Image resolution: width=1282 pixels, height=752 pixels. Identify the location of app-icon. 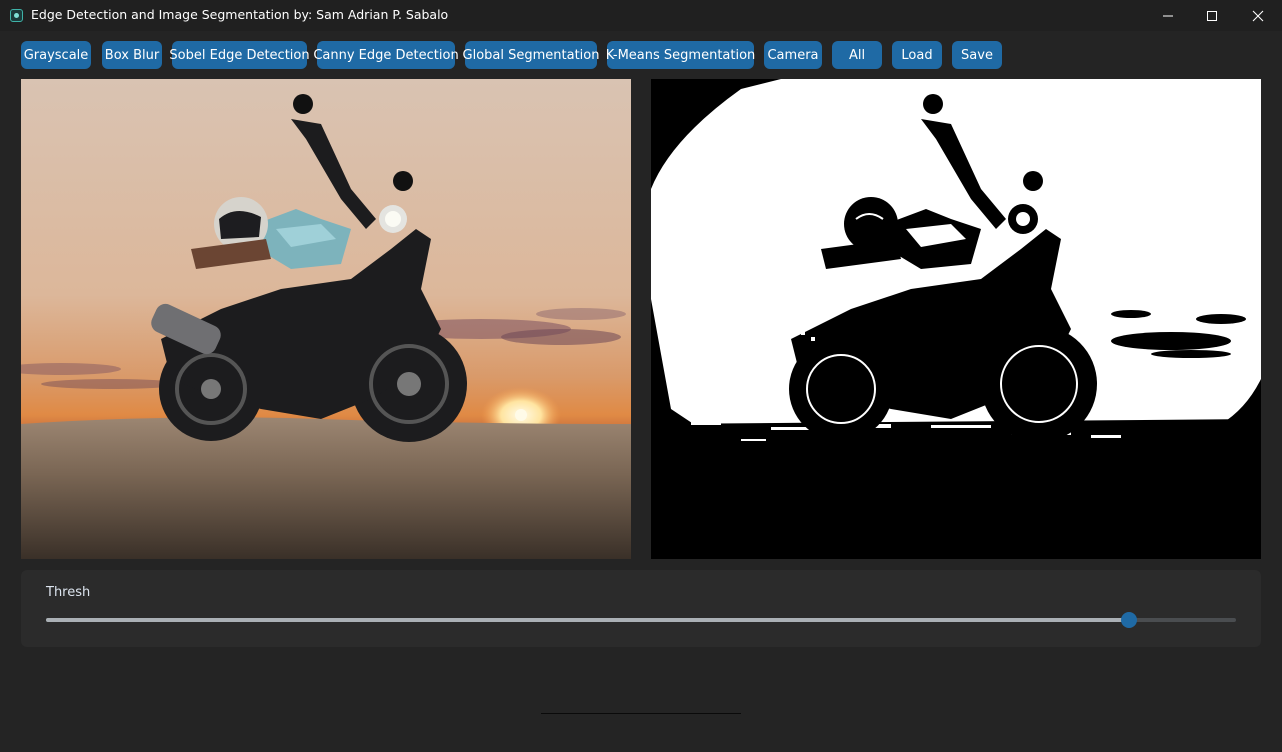
(16, 15).